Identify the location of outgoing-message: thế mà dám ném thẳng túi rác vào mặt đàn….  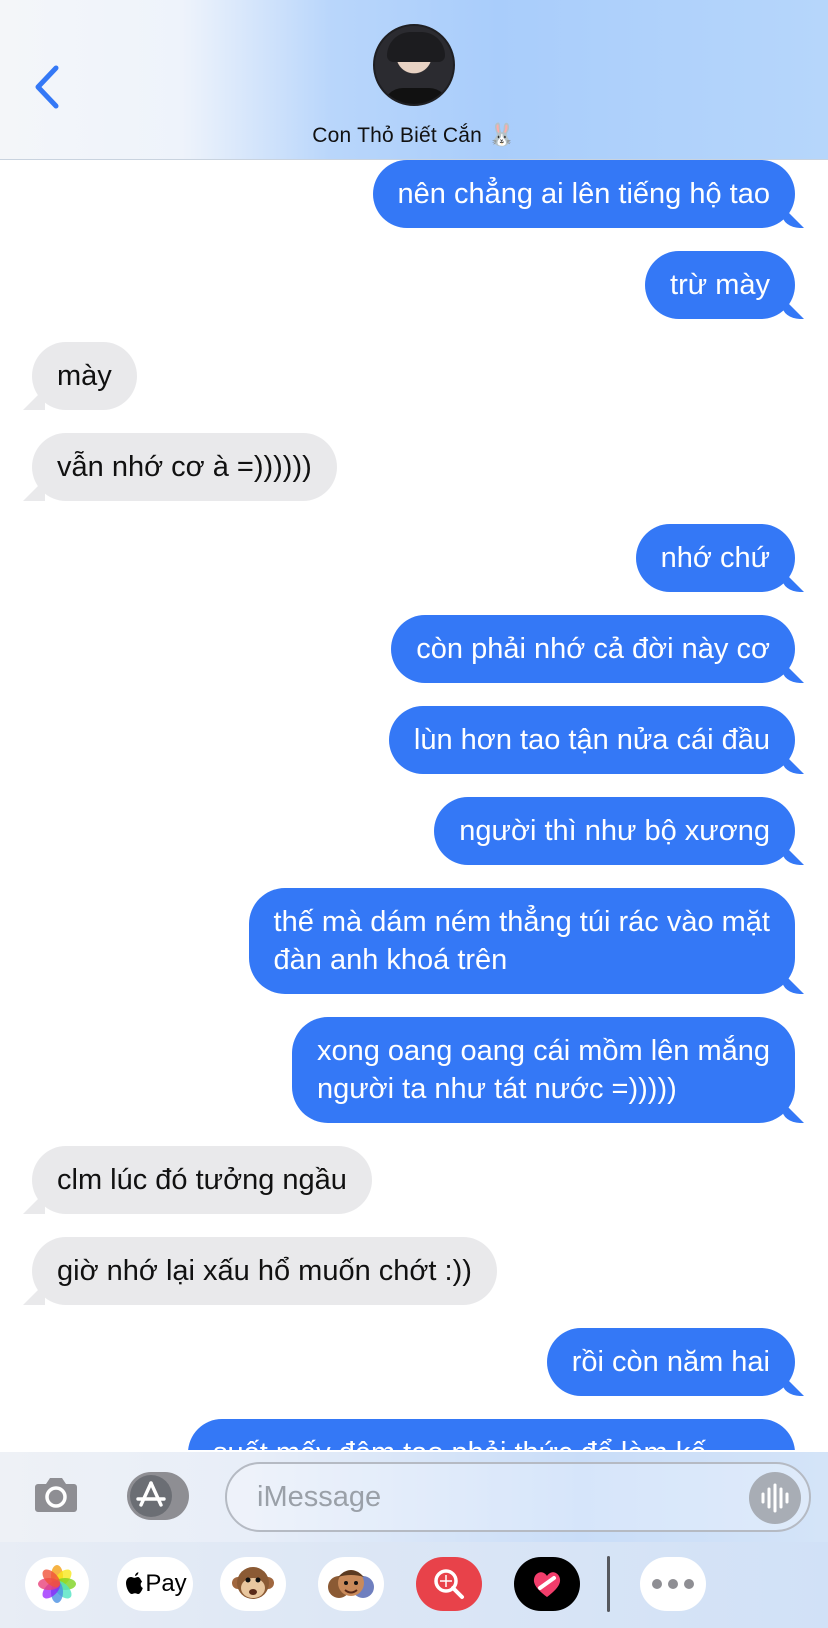
(521, 941).